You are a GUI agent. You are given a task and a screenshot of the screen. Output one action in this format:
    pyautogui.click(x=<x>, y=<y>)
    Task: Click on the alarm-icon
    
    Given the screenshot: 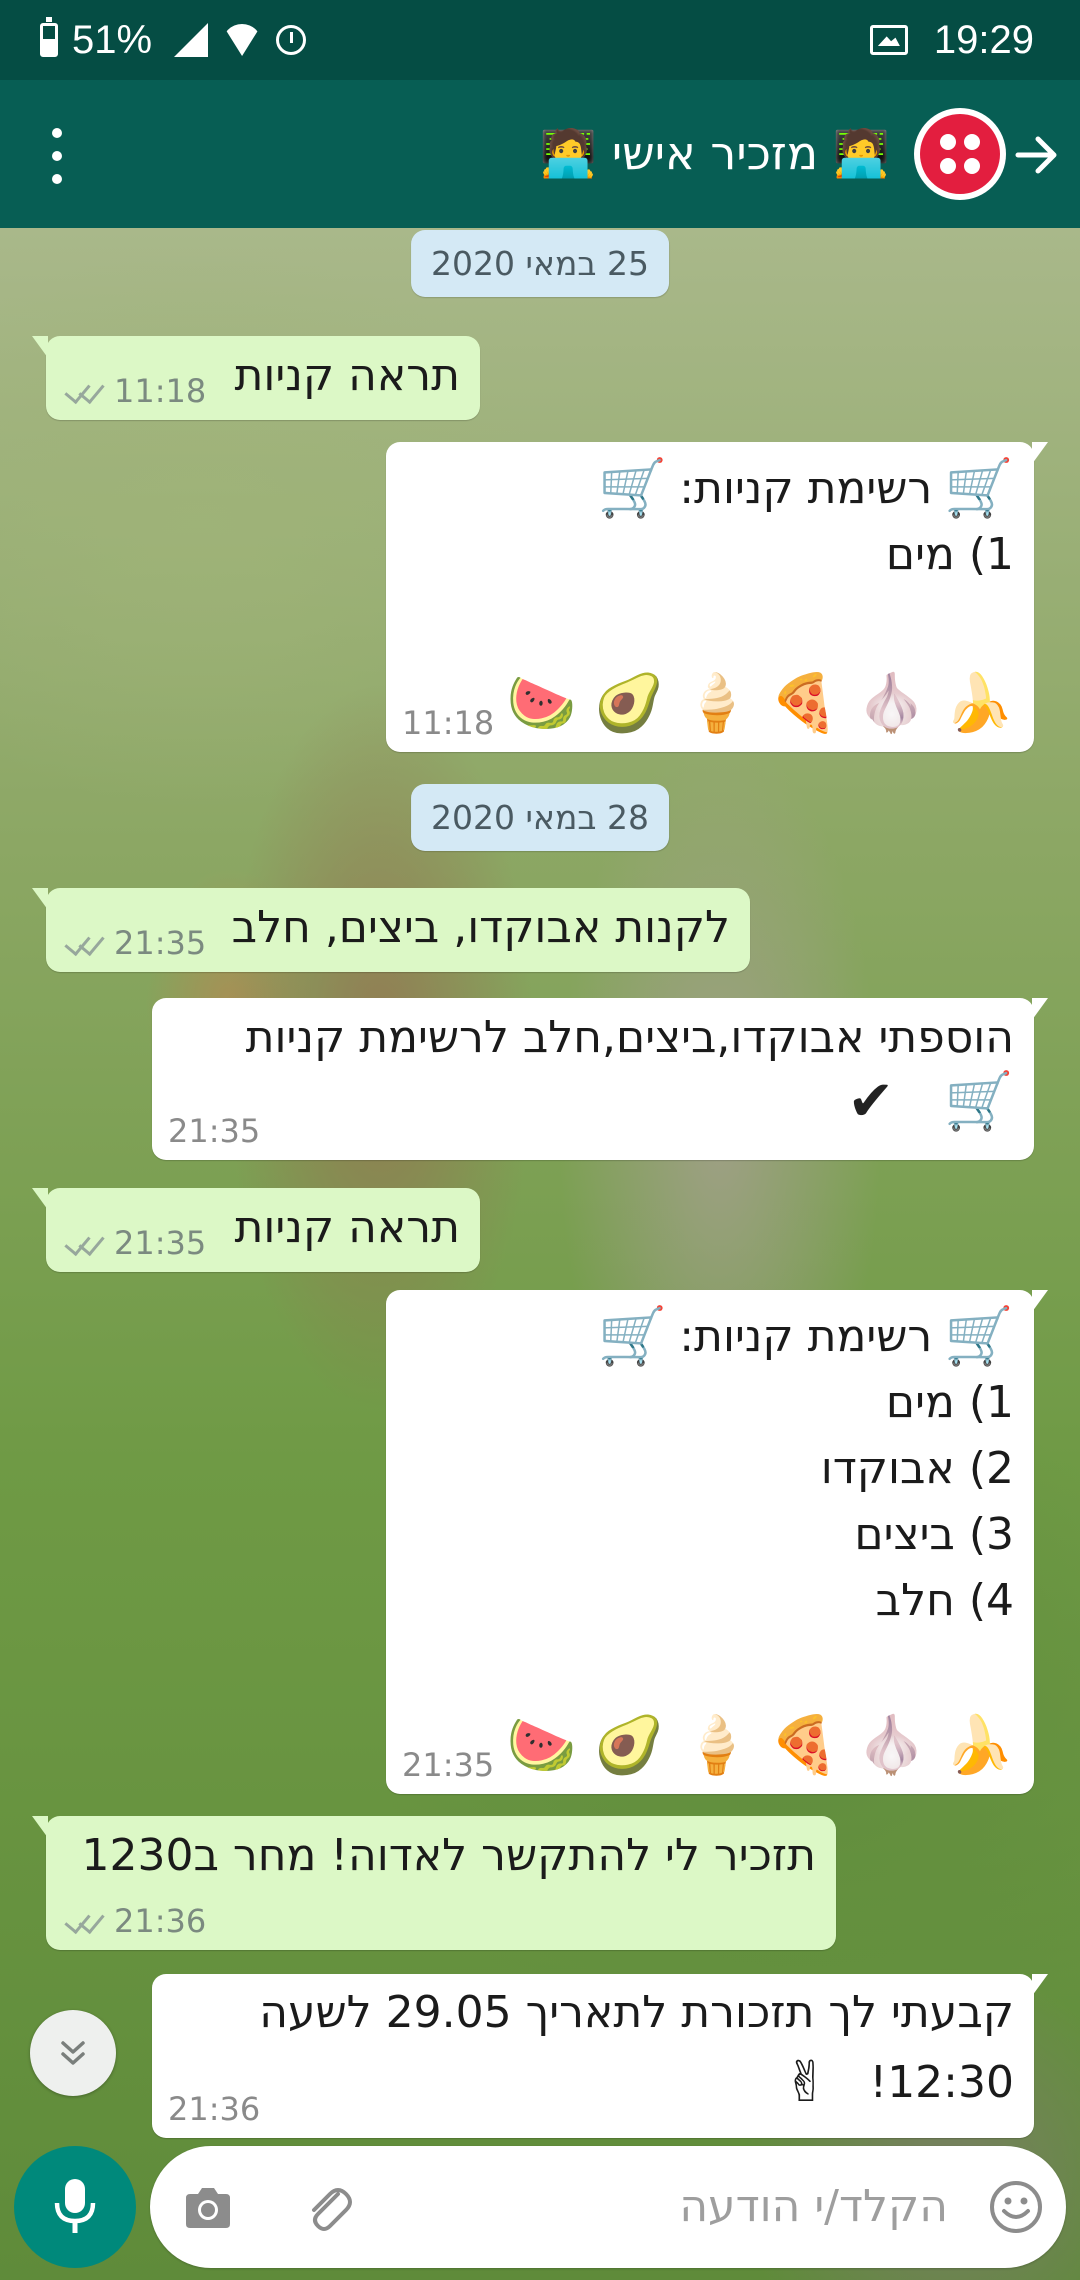 What is the action you would take?
    pyautogui.click(x=291, y=40)
    